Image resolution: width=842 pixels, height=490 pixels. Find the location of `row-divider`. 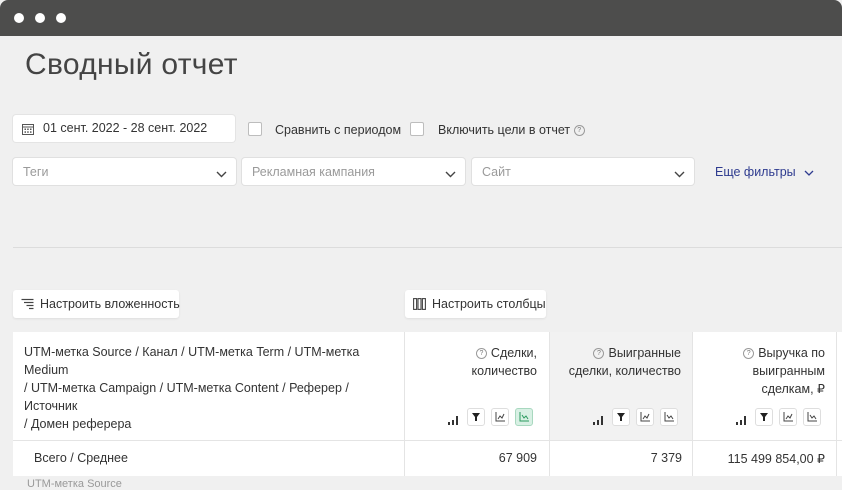

row-divider is located at coordinates (427, 440).